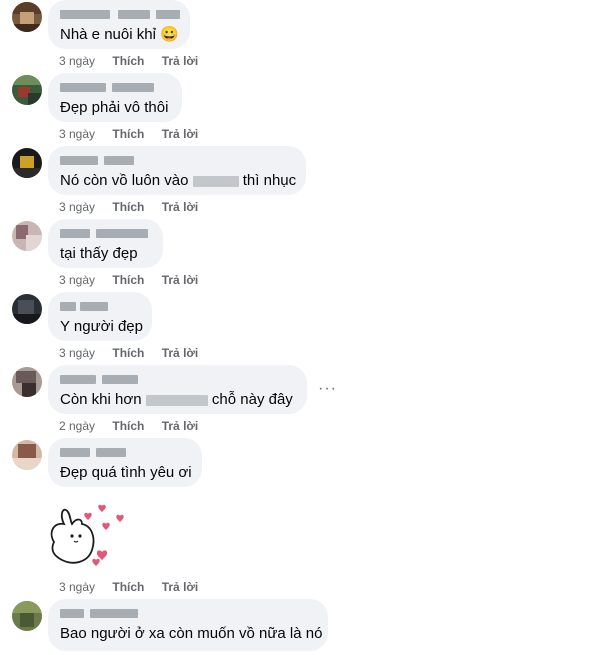 The width and height of the screenshot is (594, 655). Describe the element at coordinates (126, 472) in the screenshot. I see `comment-text: Đẹp quá tình yêu ơi` at that location.